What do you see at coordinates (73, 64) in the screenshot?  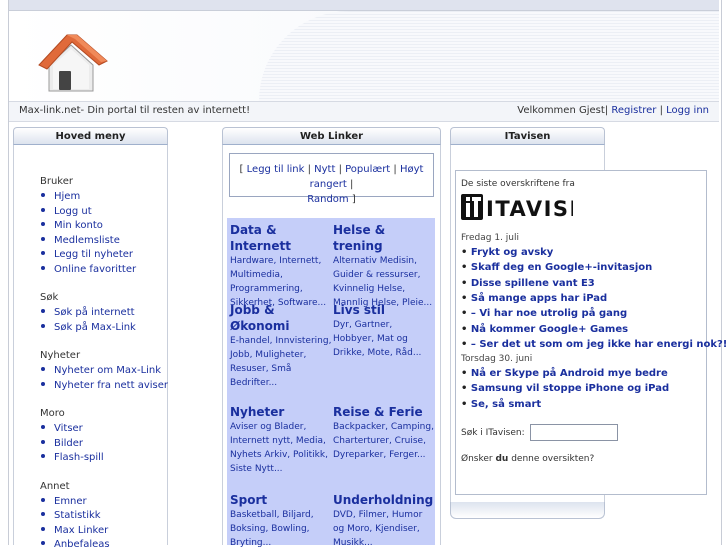 I see `house-logo-icon` at bounding box center [73, 64].